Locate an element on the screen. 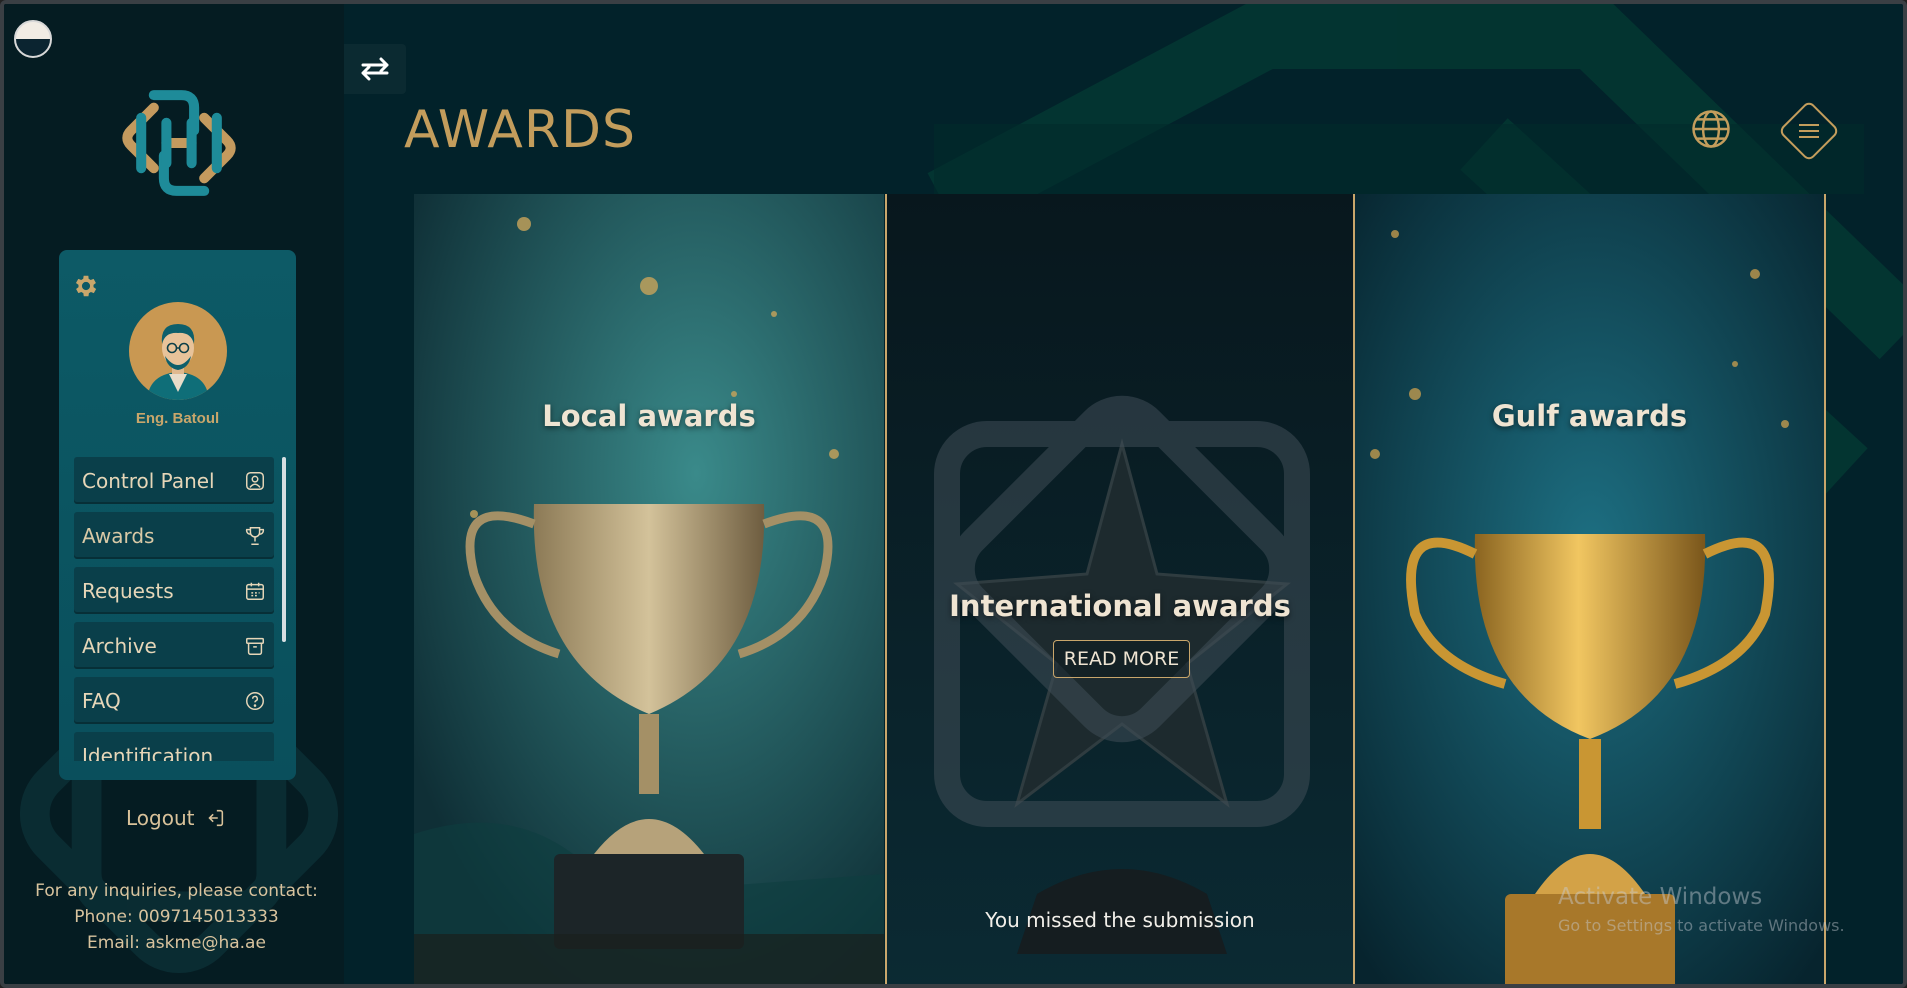 Image resolution: width=1907 pixels, height=988 pixels. user-square-icon is located at coordinates (255, 481).